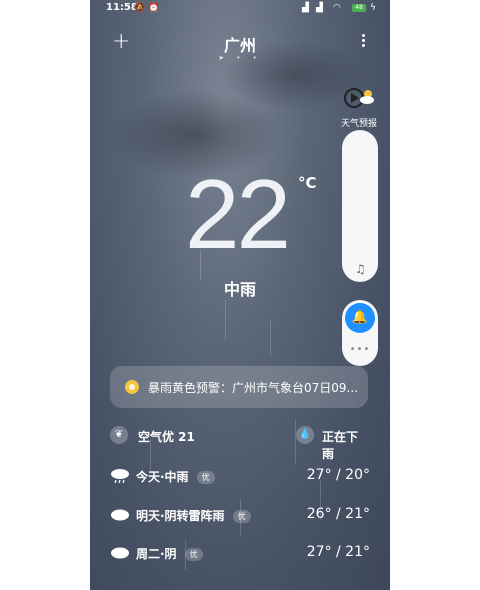 The image size is (480, 590). I want to click on air-quality-row: ❦ 空气优 21 💧 正在下雨, so click(239, 442).